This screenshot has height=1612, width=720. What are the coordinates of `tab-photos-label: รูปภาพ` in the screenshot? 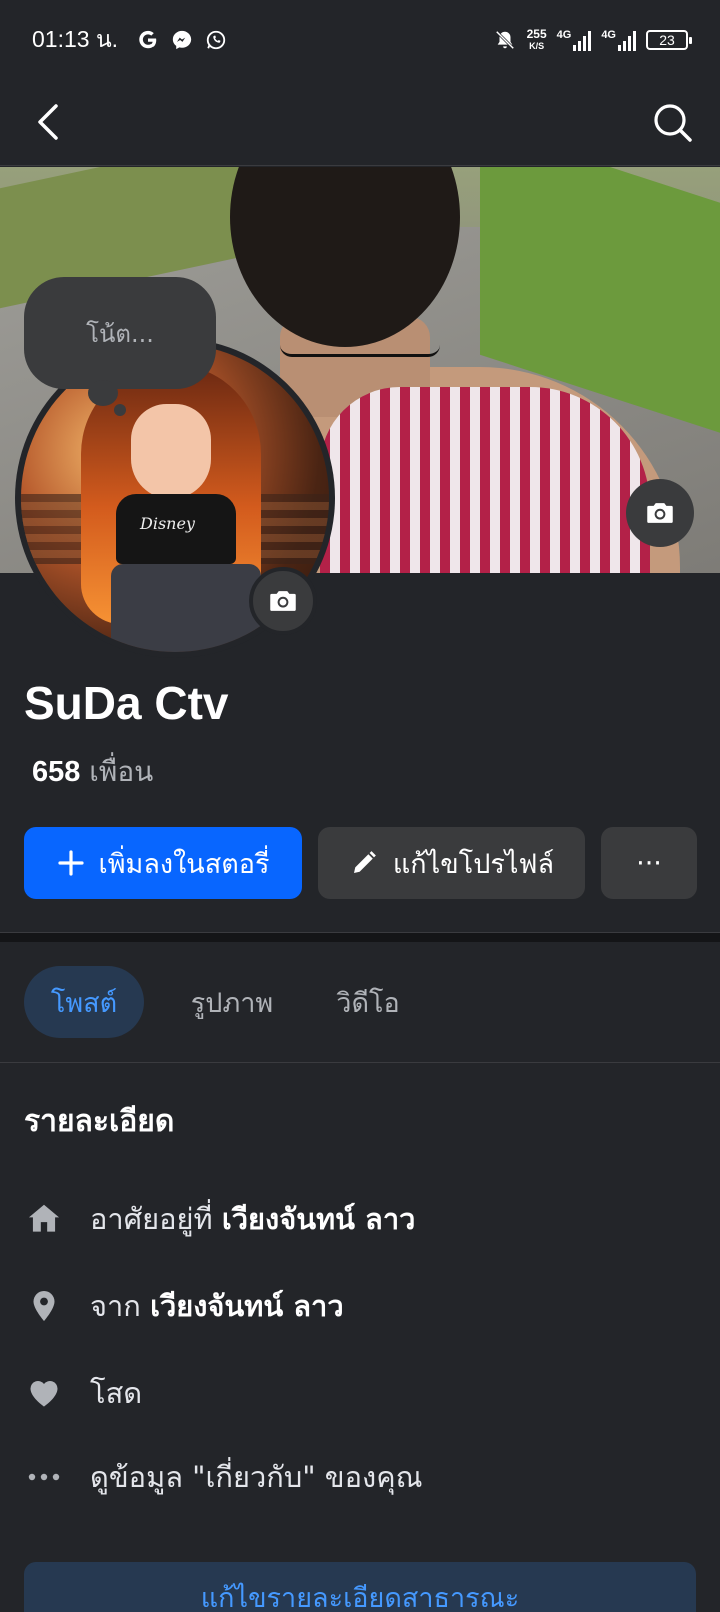 It's located at (232, 1003).